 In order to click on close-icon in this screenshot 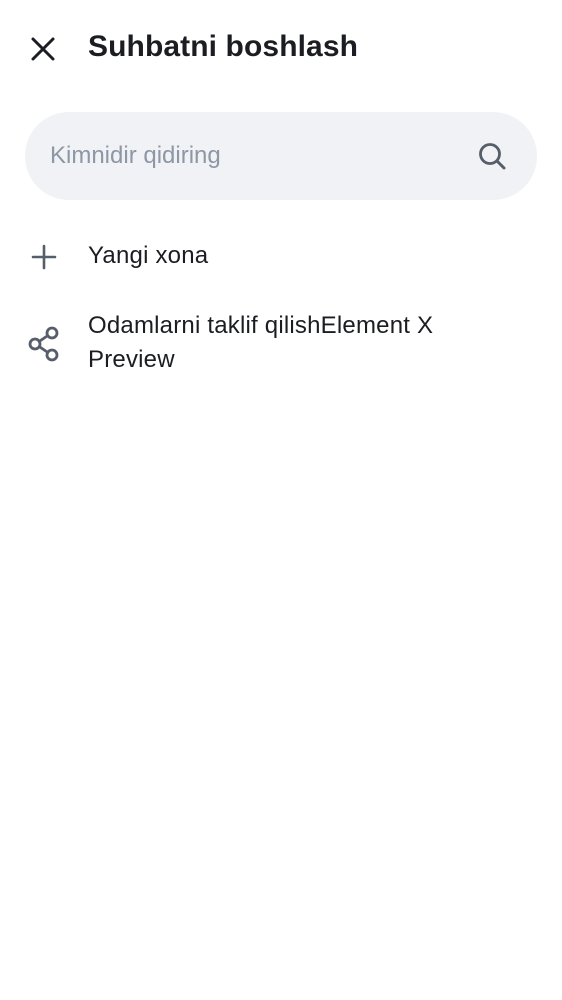, I will do `click(43, 49)`.